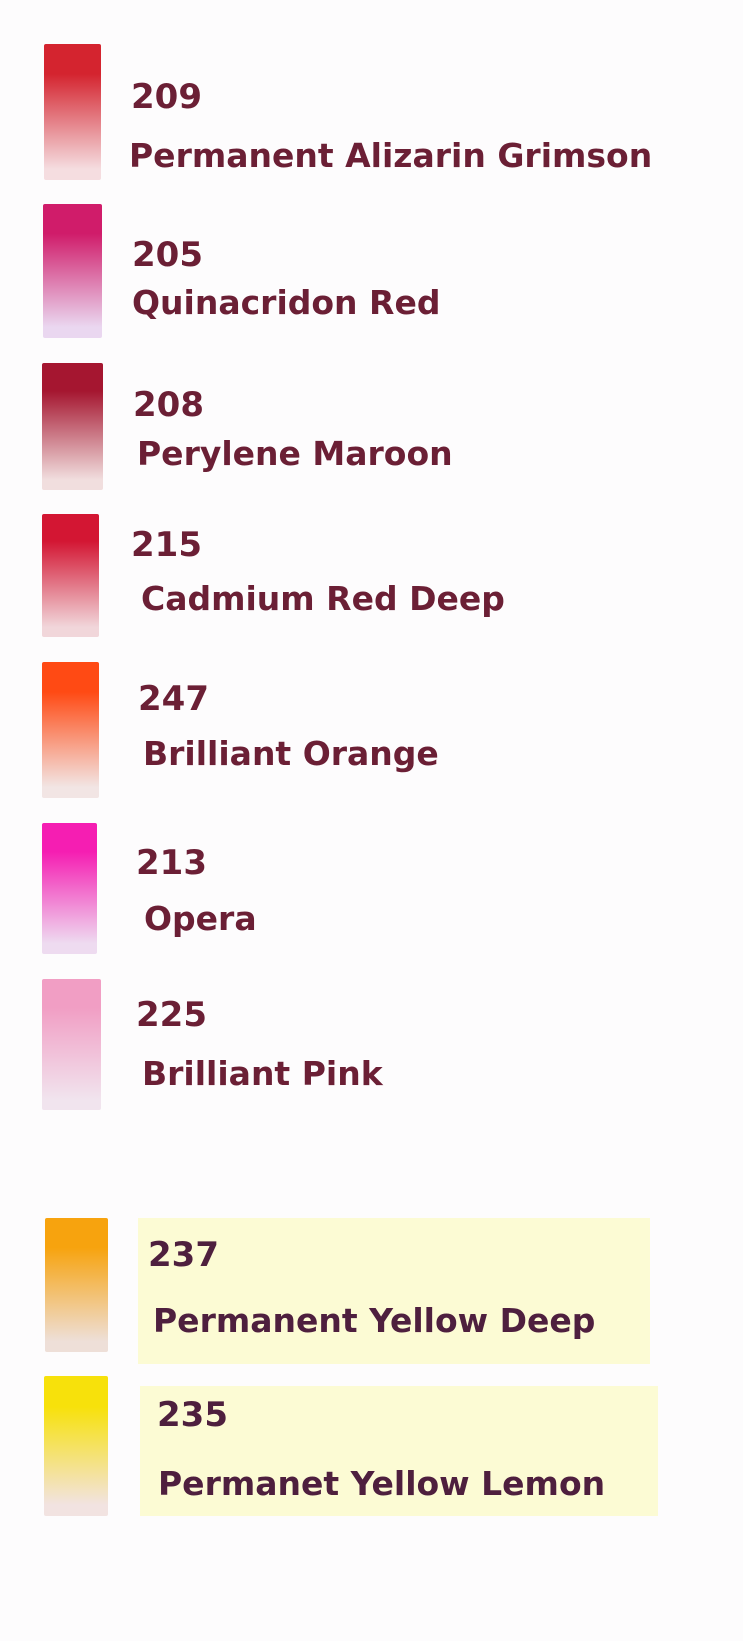 The height and width of the screenshot is (1641, 743). Describe the element at coordinates (192, 1415) in the screenshot. I see `color-code-235: 235` at that location.